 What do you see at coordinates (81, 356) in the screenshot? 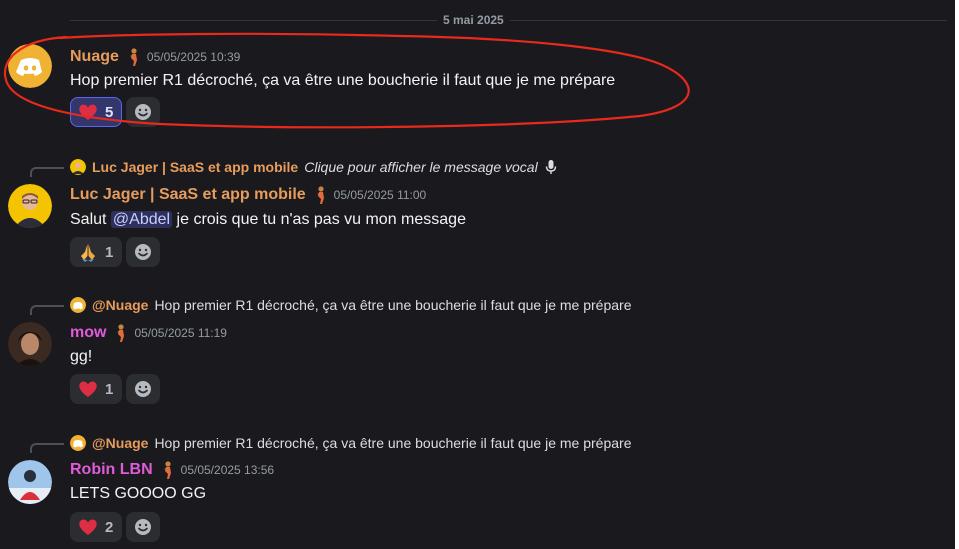
I see `message-content: gg!` at bounding box center [81, 356].